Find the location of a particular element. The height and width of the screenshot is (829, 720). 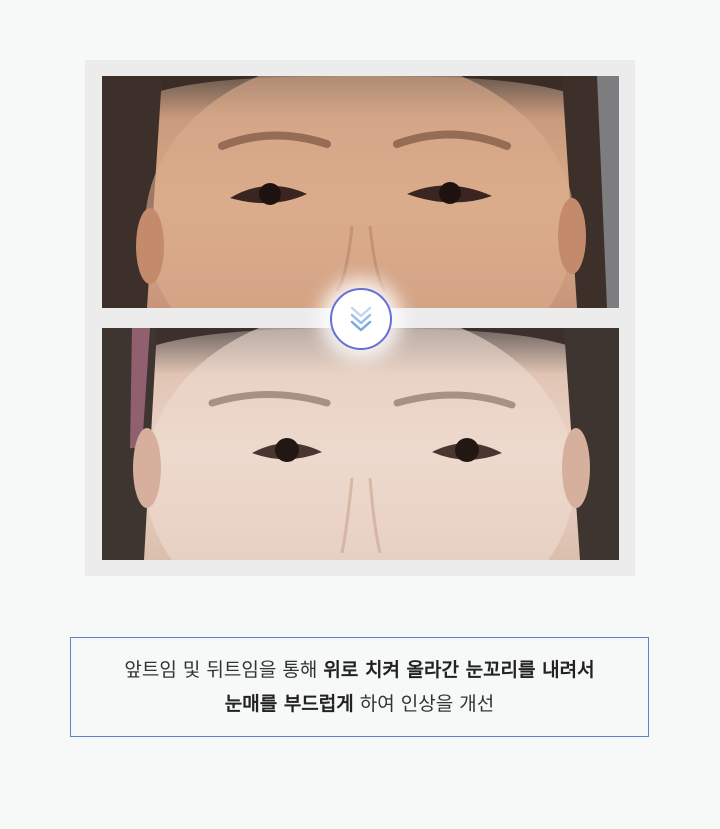

transition-badge is located at coordinates (361, 319).